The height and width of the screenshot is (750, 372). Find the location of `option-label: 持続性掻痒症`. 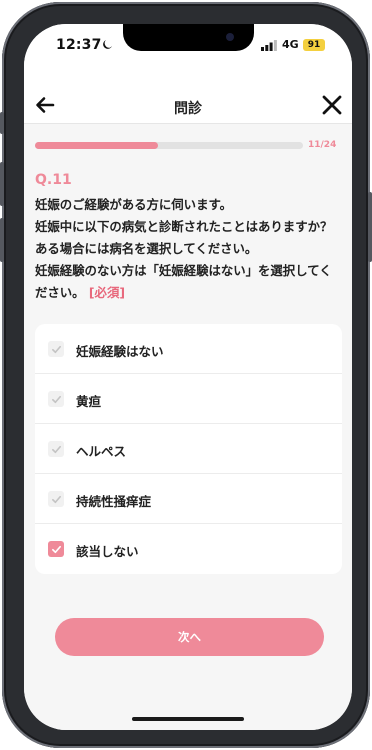

option-label: 持続性掻痒症 is located at coordinates (114, 501).